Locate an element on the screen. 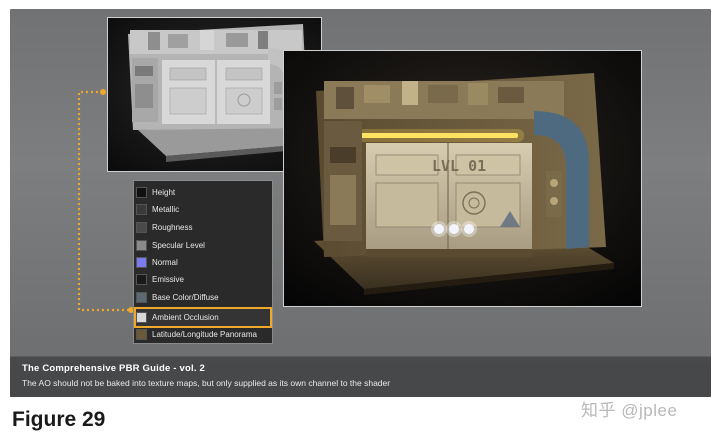 The width and height of the screenshot is (720, 440). channel-label: Emissive is located at coordinates (168, 279).